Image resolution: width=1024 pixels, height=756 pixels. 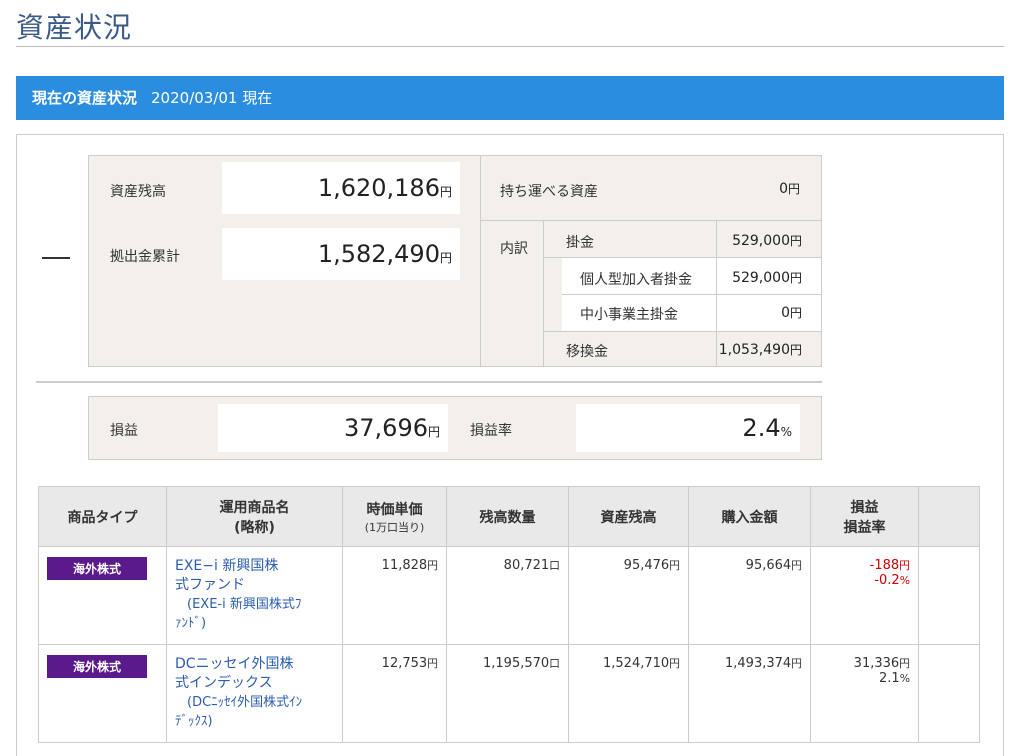 What do you see at coordinates (138, 192) in the screenshot?
I see `asset-balance-label: 資産残高` at bounding box center [138, 192].